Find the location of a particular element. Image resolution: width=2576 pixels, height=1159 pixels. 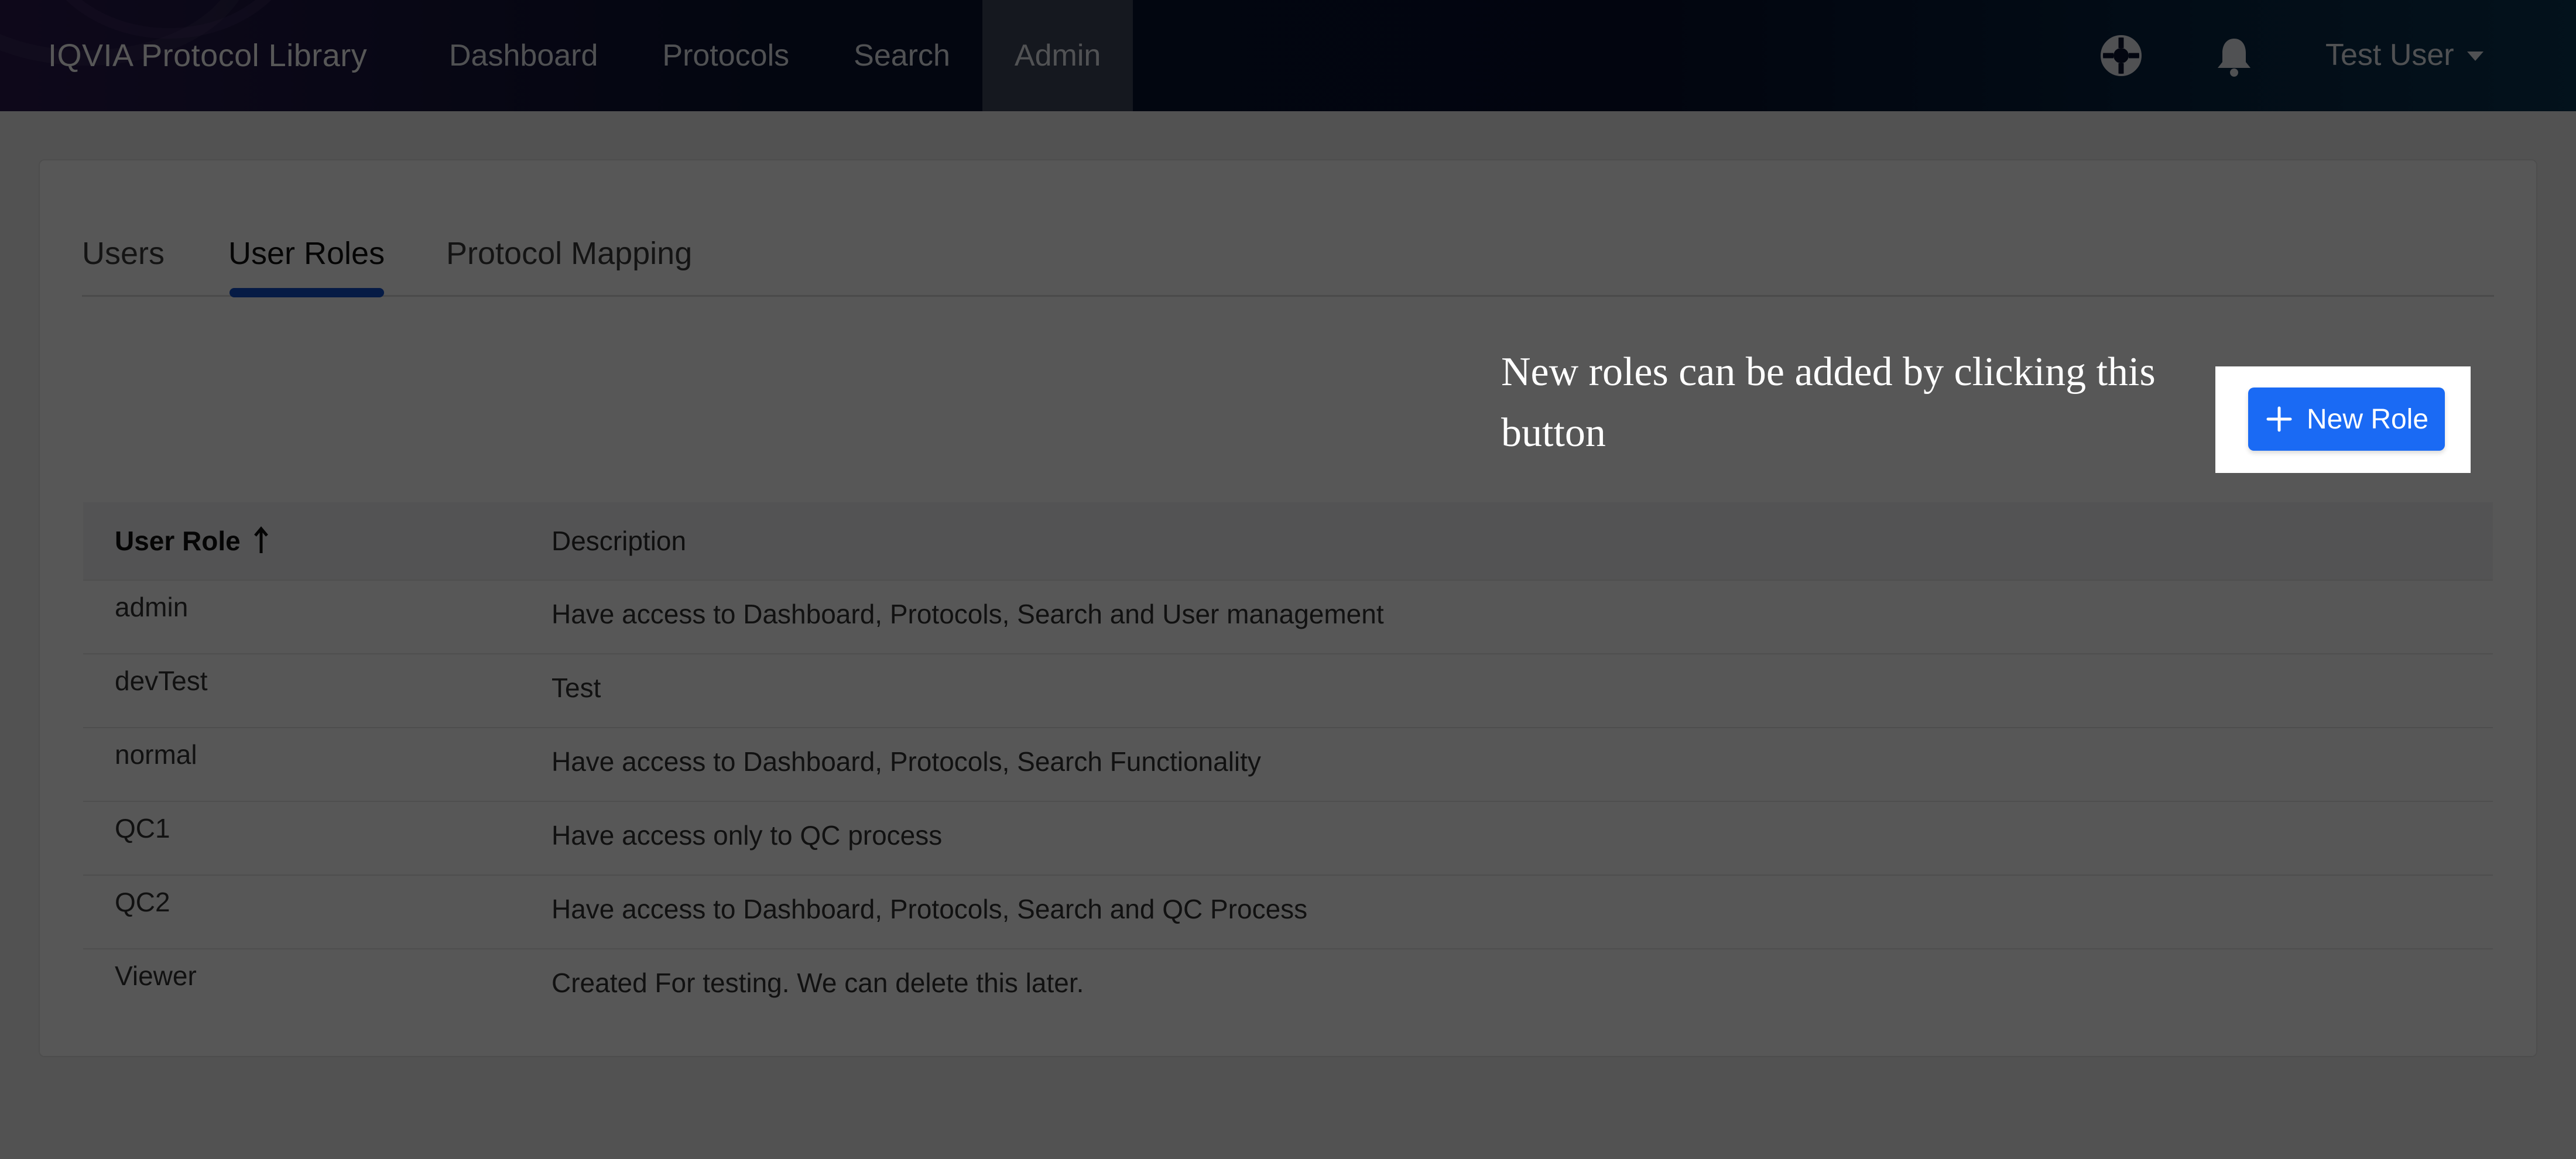

cell-role: QC1 is located at coordinates (142, 828).